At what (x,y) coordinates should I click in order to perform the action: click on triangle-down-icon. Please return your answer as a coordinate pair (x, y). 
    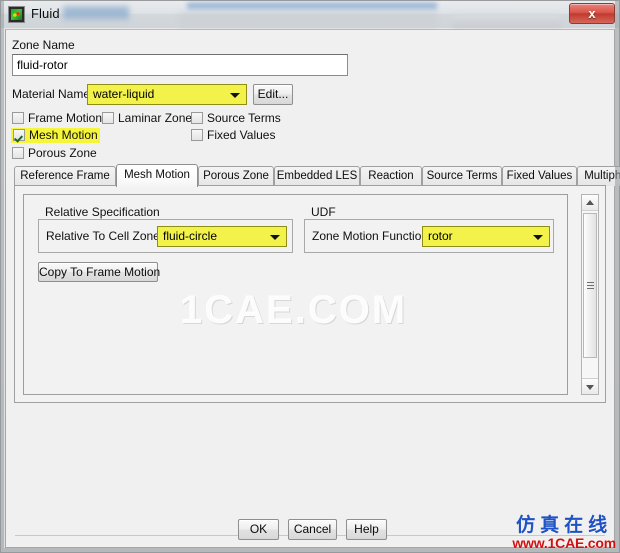
    Looking at the image, I should click on (590, 387).